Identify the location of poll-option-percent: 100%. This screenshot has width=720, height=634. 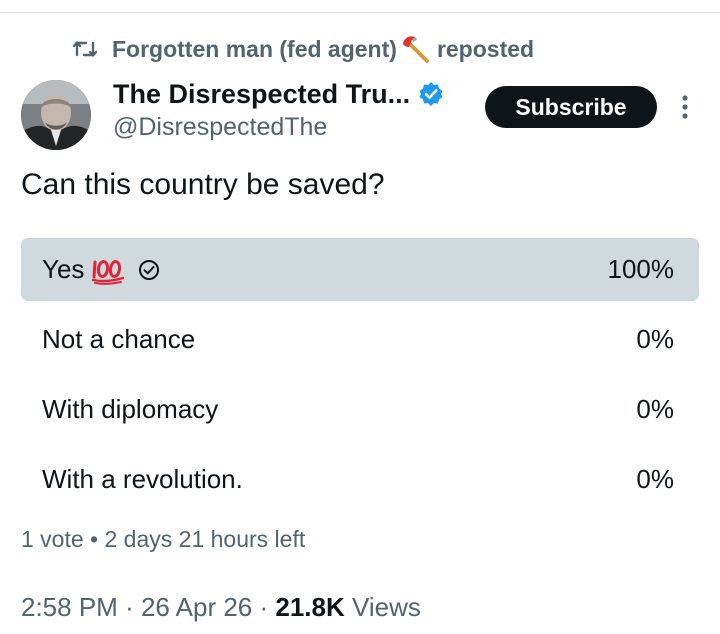
(641, 269).